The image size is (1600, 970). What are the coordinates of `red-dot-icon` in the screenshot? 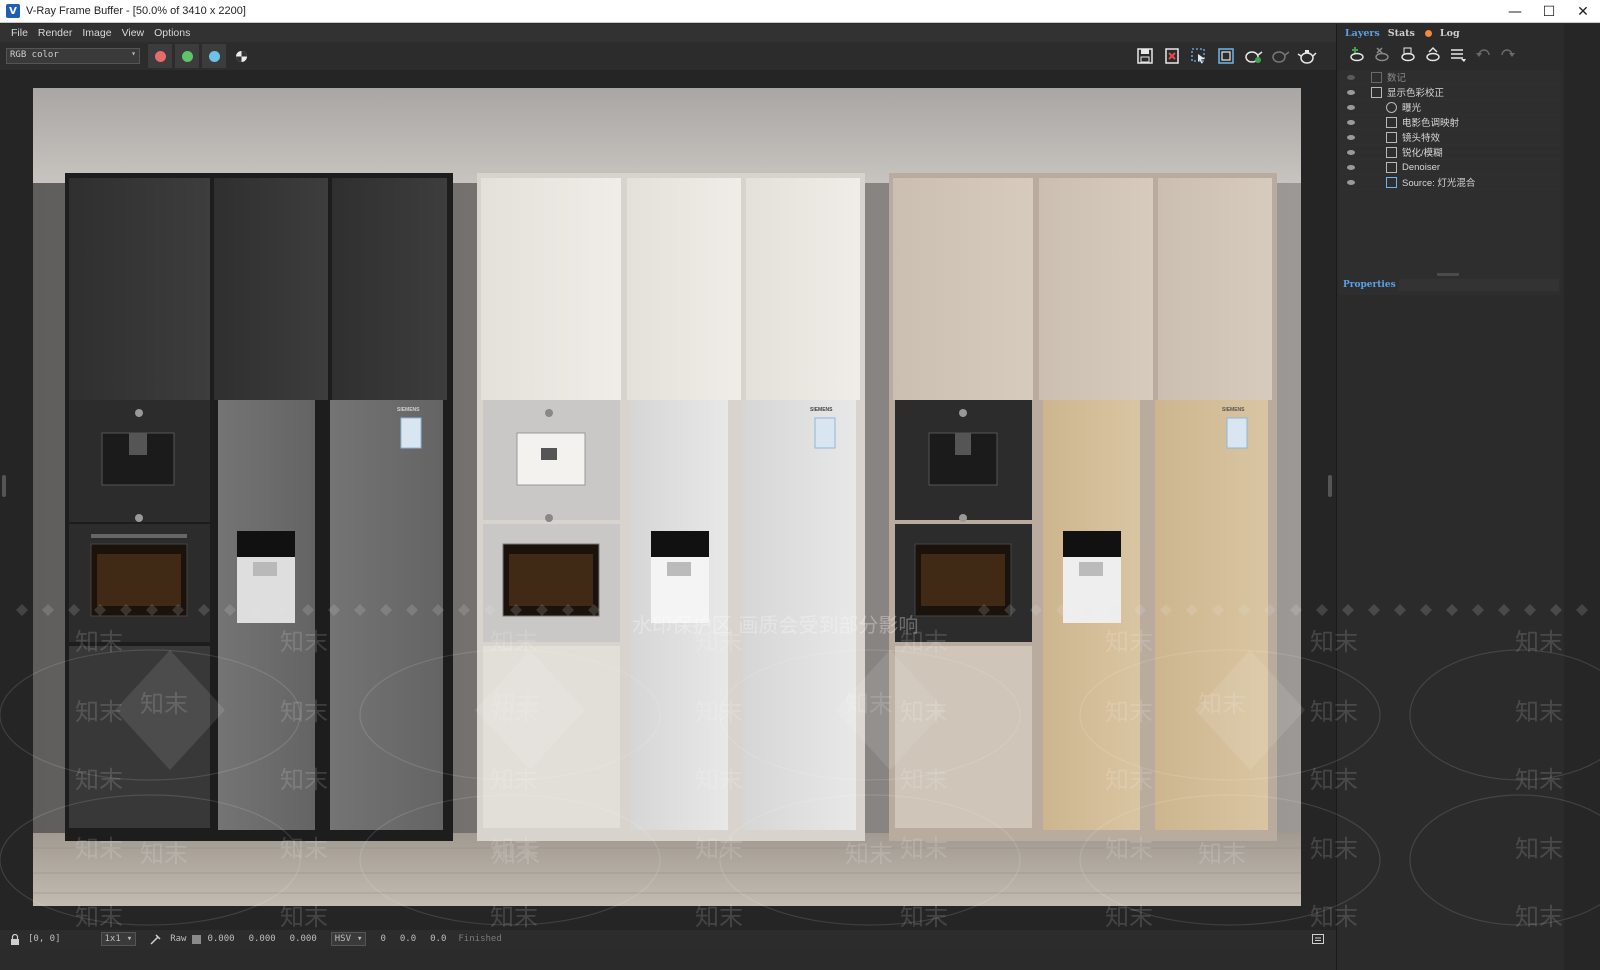 It's located at (160, 56).